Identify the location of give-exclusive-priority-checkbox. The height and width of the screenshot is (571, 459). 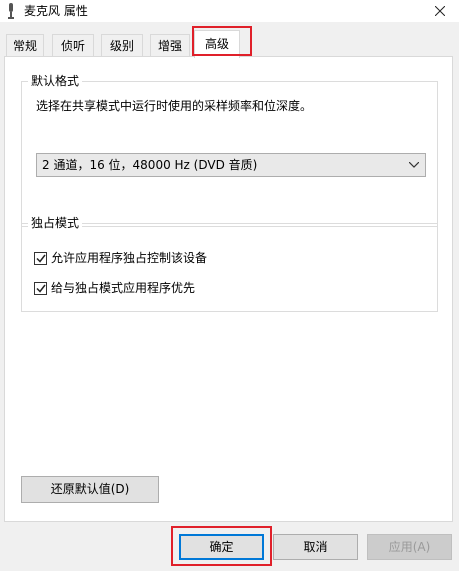
(40, 288).